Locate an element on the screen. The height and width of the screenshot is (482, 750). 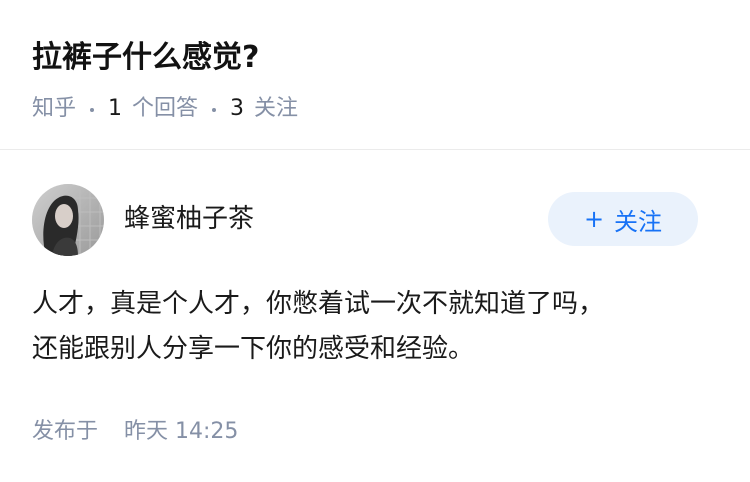
published-time: 发布于 昨天 14:25 is located at coordinates (135, 432).